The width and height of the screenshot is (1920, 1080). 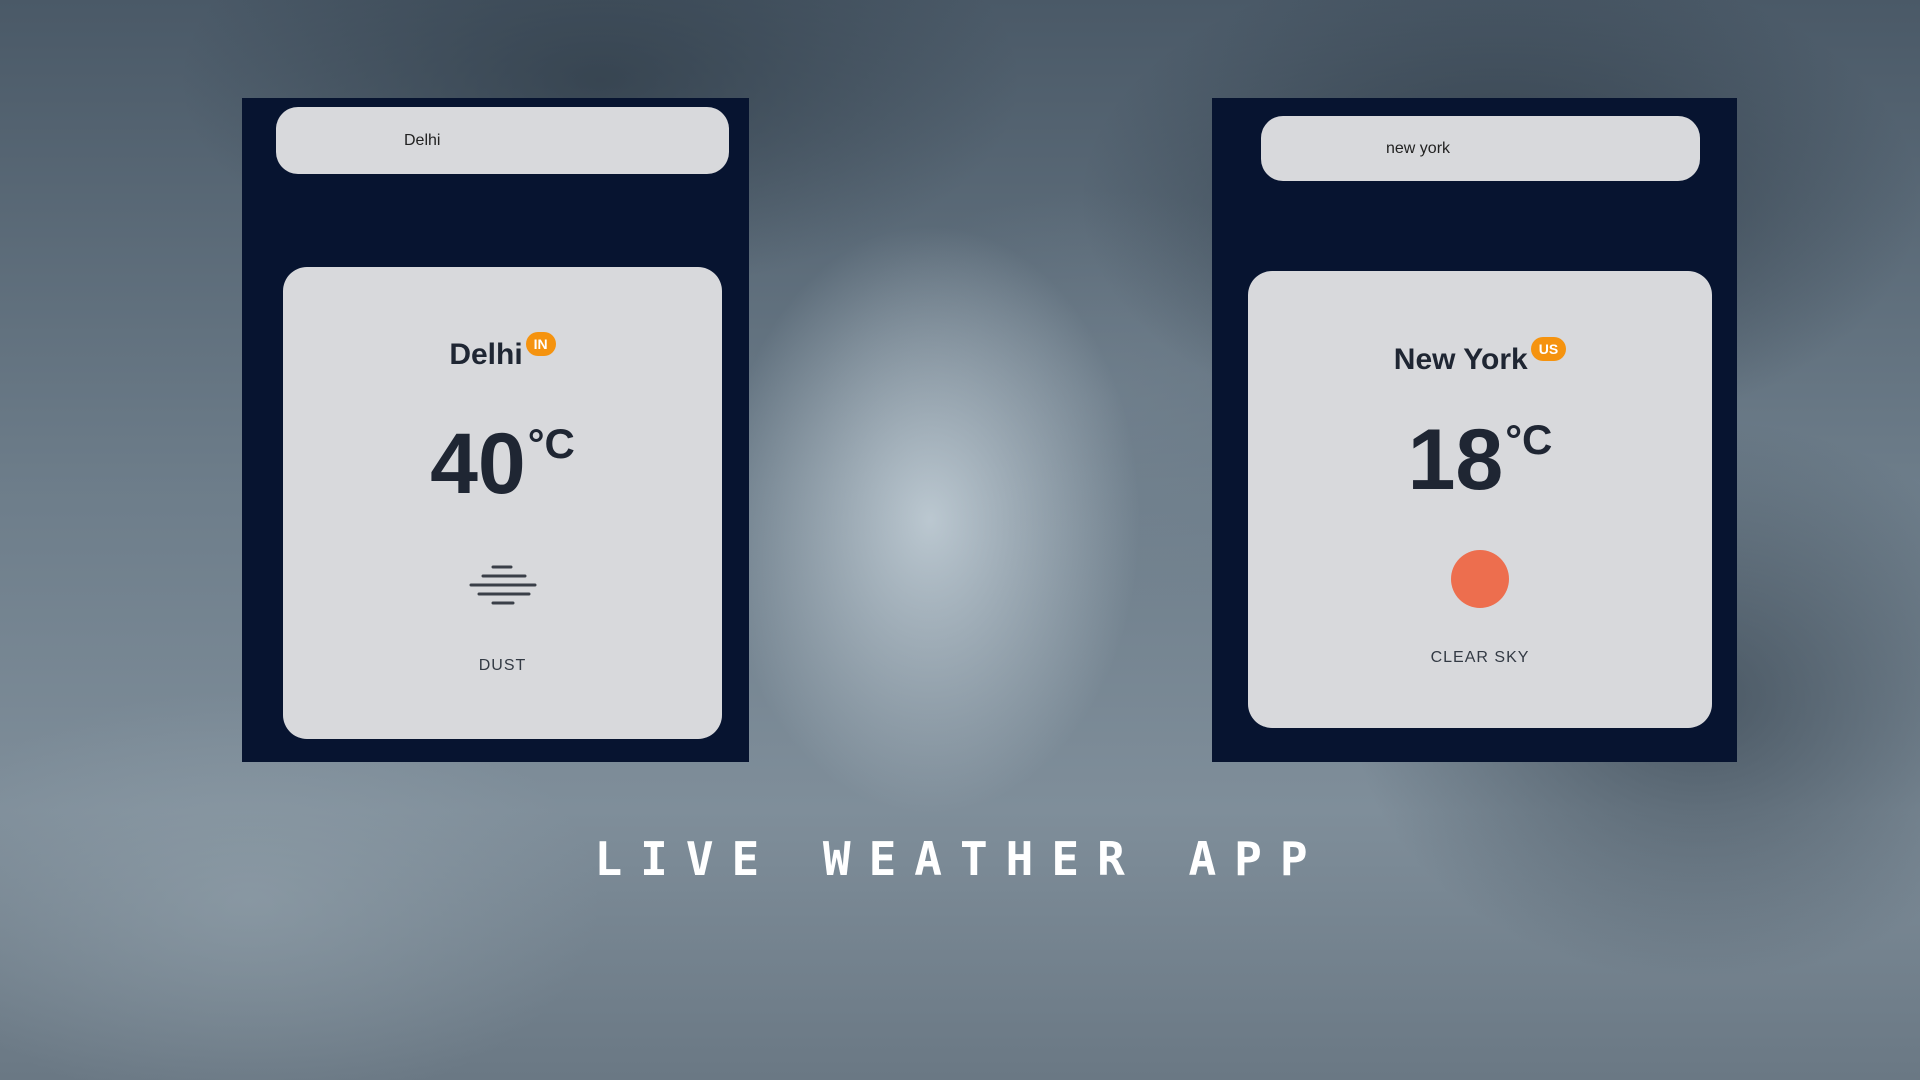 I want to click on app-title: LIVE WEATHER APP, so click(x=960, y=859).